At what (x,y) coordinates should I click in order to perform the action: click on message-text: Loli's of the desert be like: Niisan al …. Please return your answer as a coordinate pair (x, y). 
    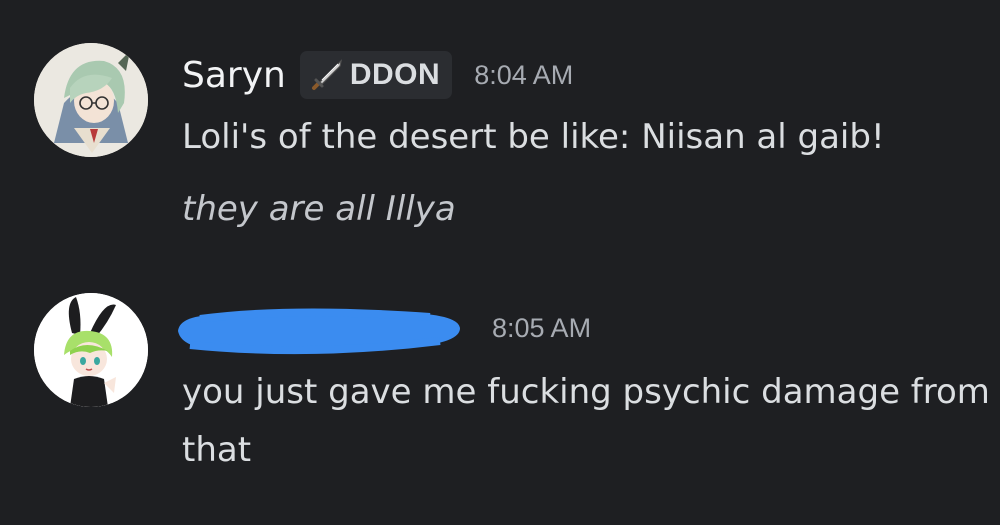
    Looking at the image, I should click on (533, 137).